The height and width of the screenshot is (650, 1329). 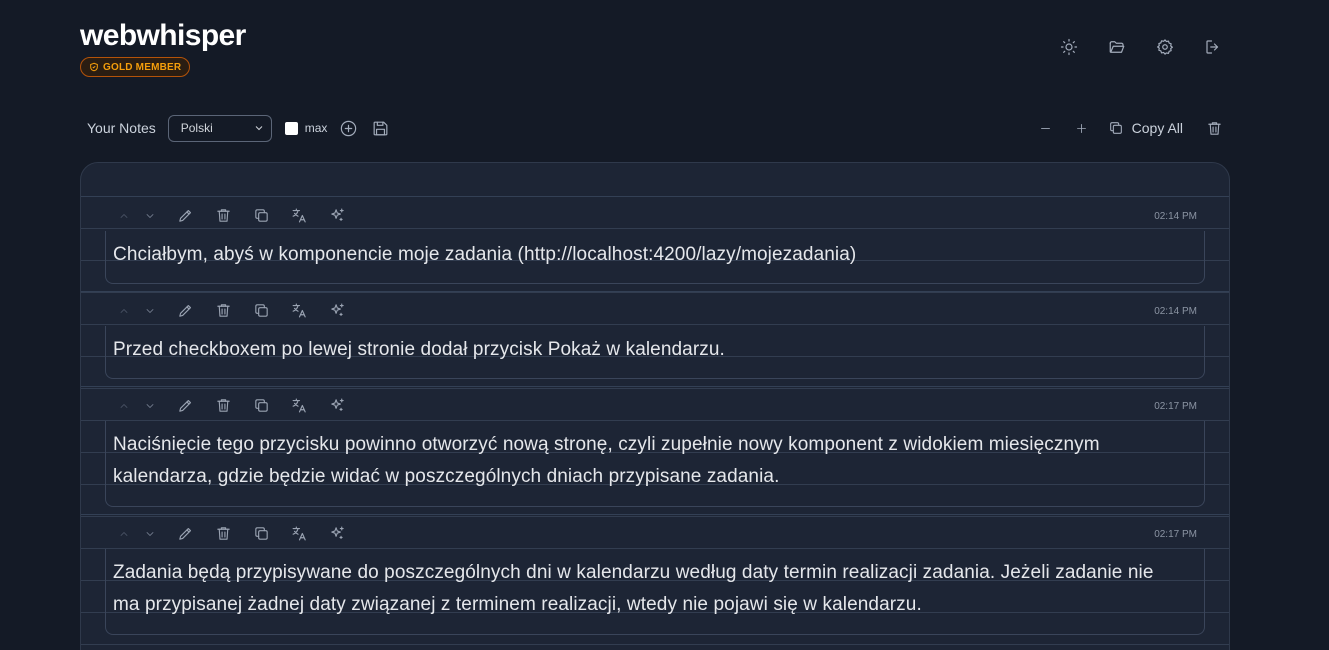 I want to click on theme-toggle-button, so click(x=1069, y=47).